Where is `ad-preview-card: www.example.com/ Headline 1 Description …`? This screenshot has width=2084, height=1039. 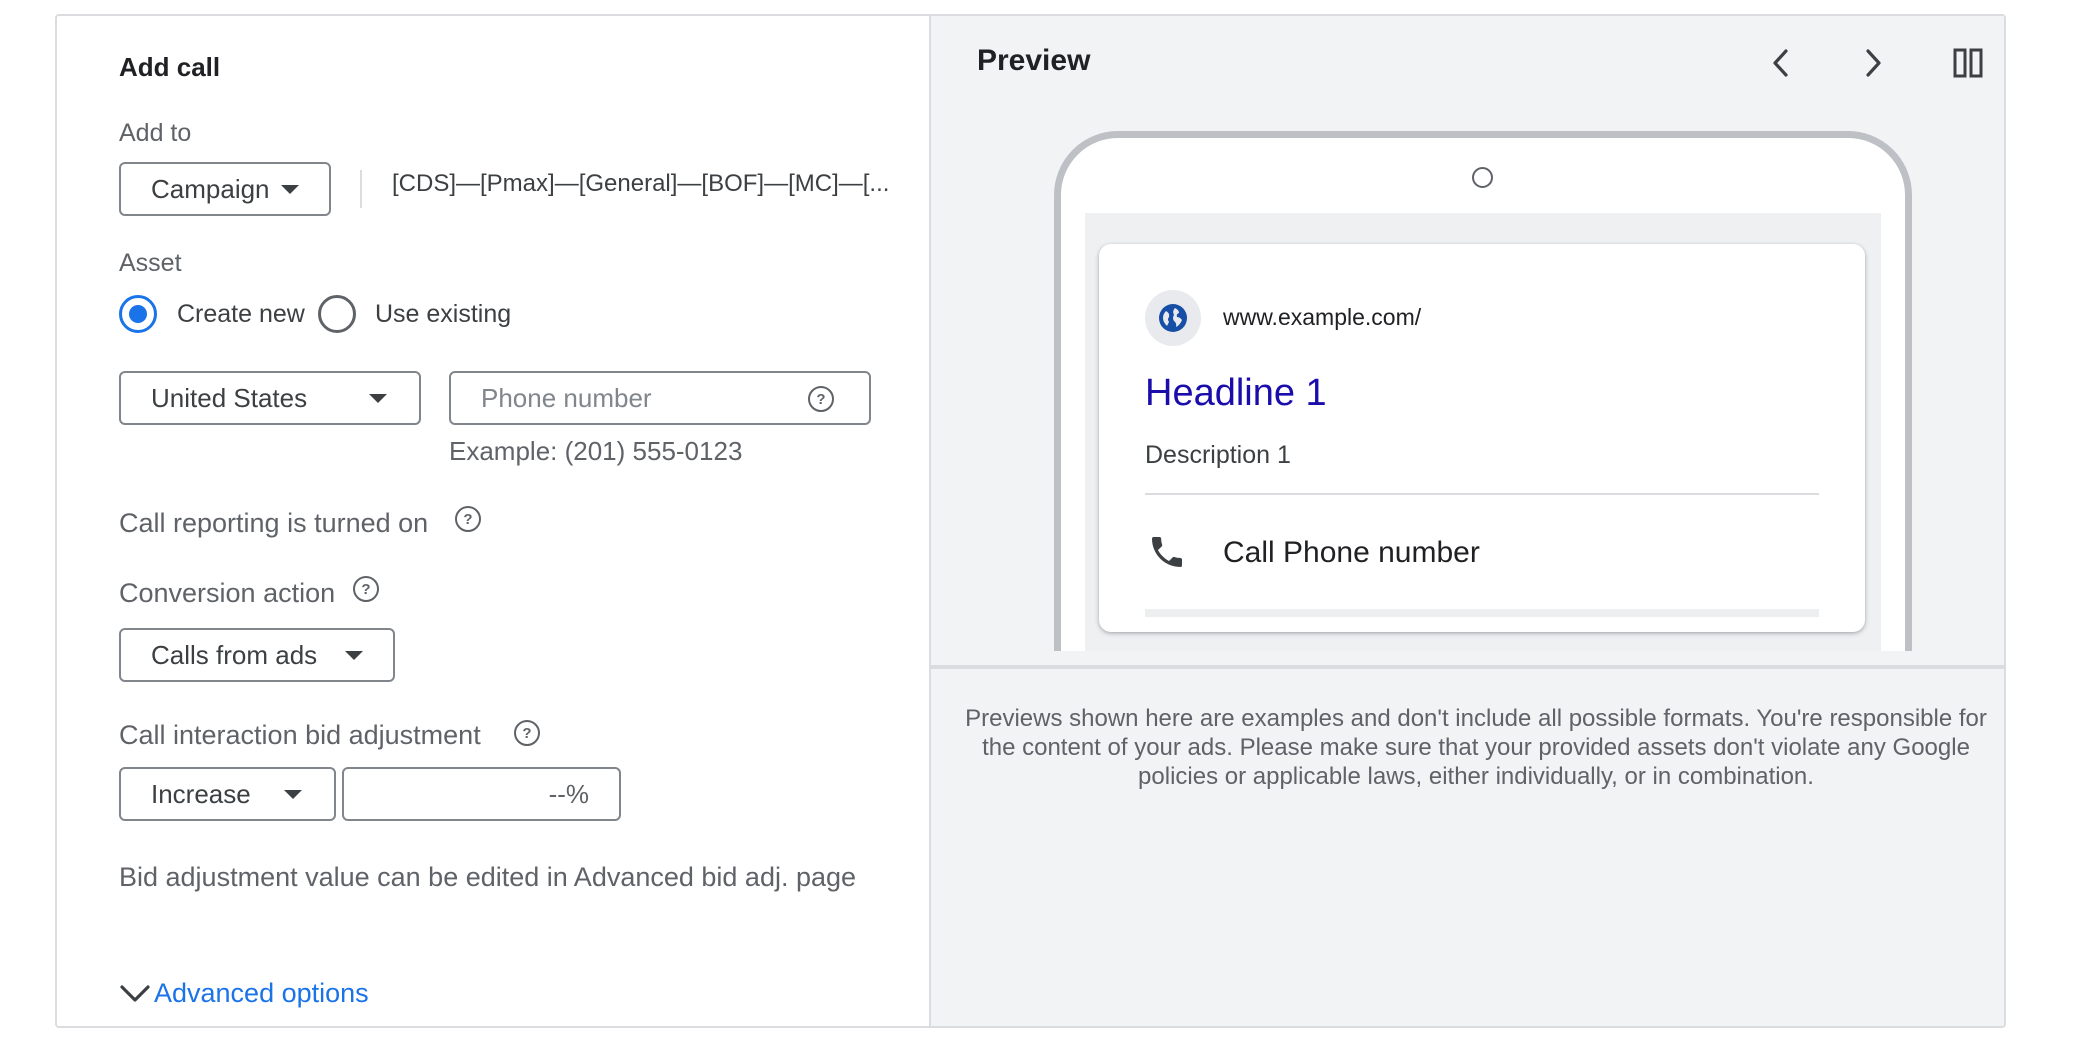
ad-preview-card: www.example.com/ Headline 1 Description … is located at coordinates (1482, 438).